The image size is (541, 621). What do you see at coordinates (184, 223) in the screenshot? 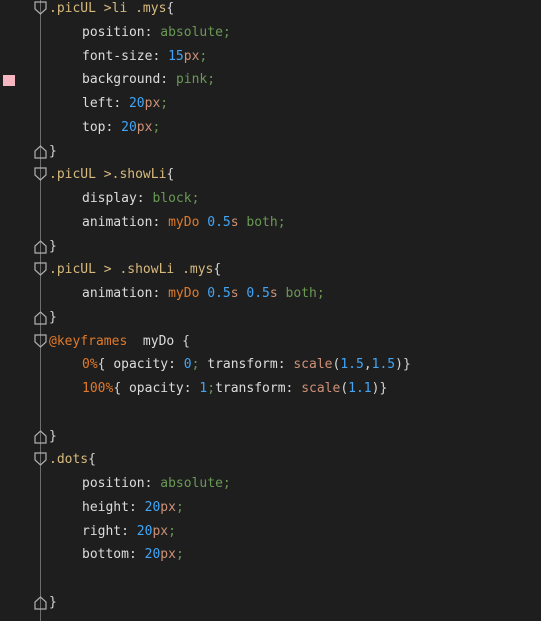
I see `code-text: animation: myDo 0.5s both;` at bounding box center [184, 223].